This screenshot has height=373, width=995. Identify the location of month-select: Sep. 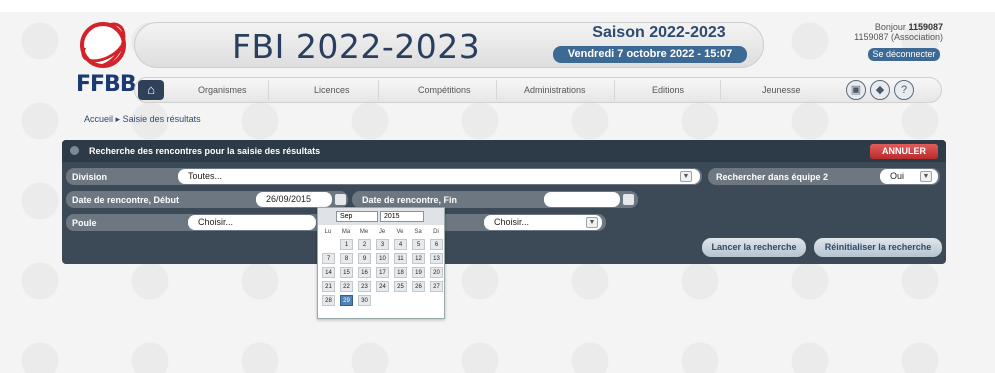
(357, 216).